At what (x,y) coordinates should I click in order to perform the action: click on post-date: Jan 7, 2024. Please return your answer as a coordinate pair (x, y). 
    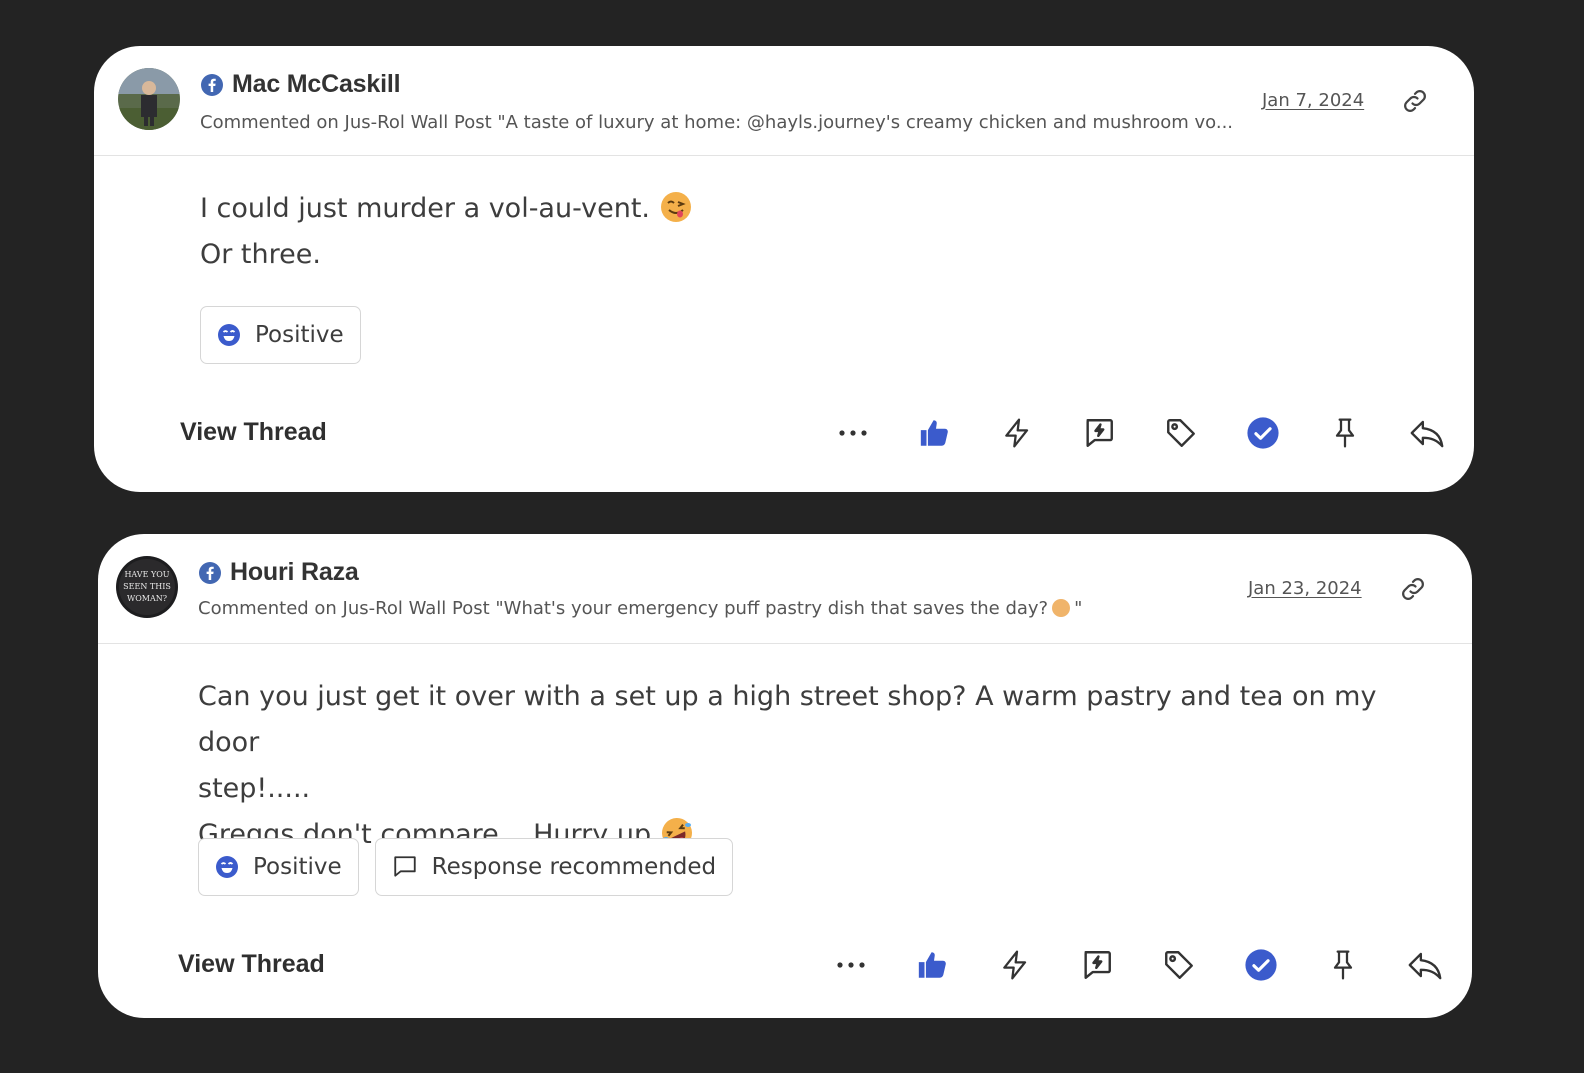
    Looking at the image, I should click on (1313, 100).